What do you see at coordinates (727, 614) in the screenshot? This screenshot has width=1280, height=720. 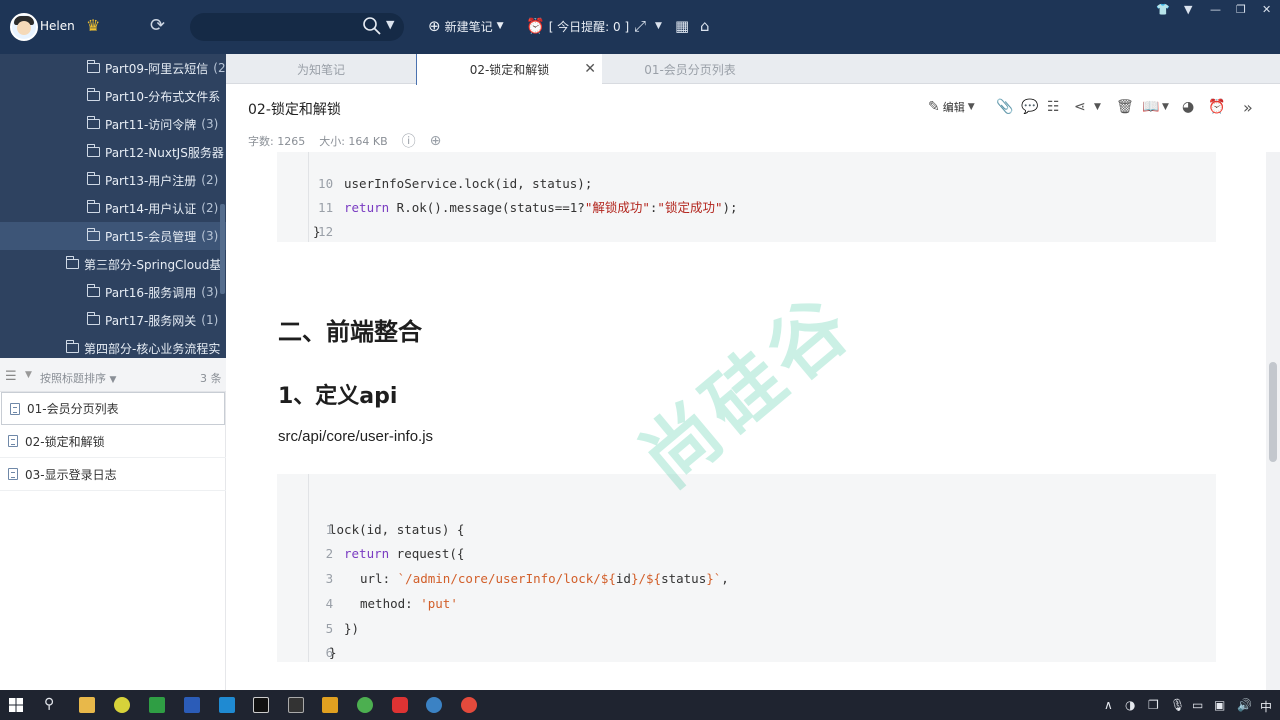 I see `code-line: 5})` at bounding box center [727, 614].